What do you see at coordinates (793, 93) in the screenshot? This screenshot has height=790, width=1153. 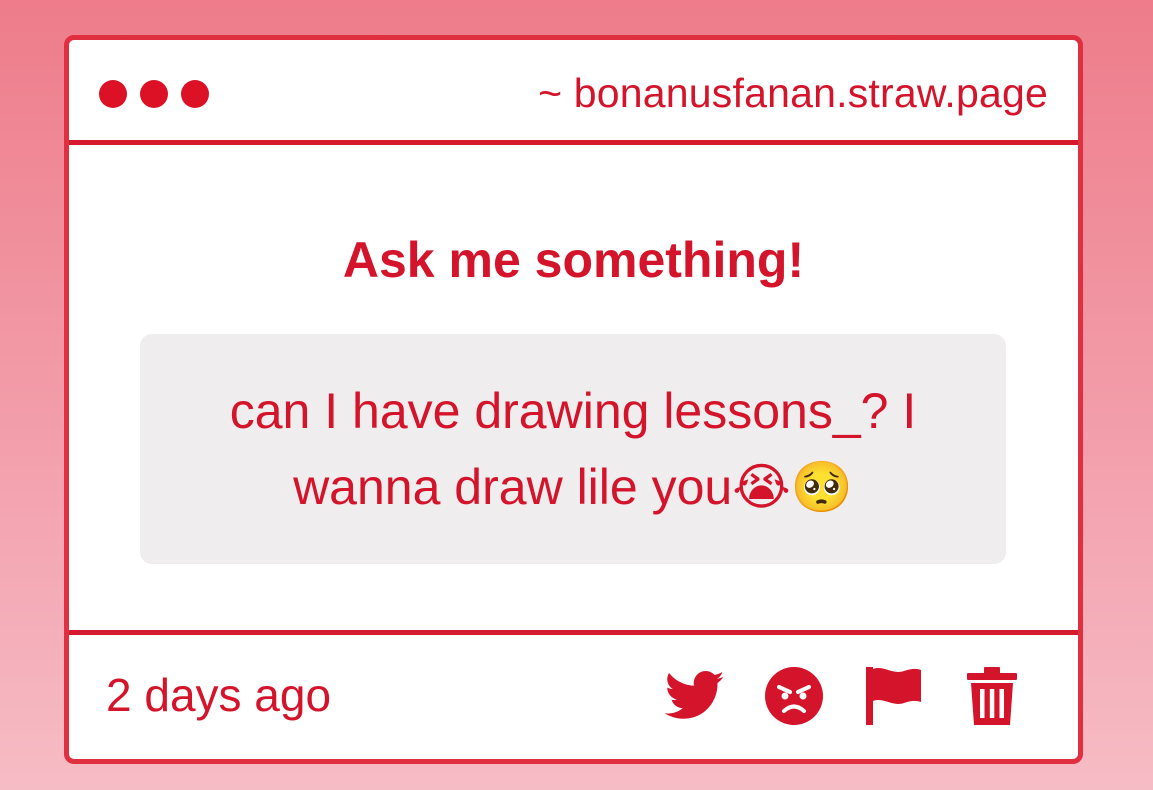 I see `page-url: ~ bonanusfanan.straw.page` at bounding box center [793, 93].